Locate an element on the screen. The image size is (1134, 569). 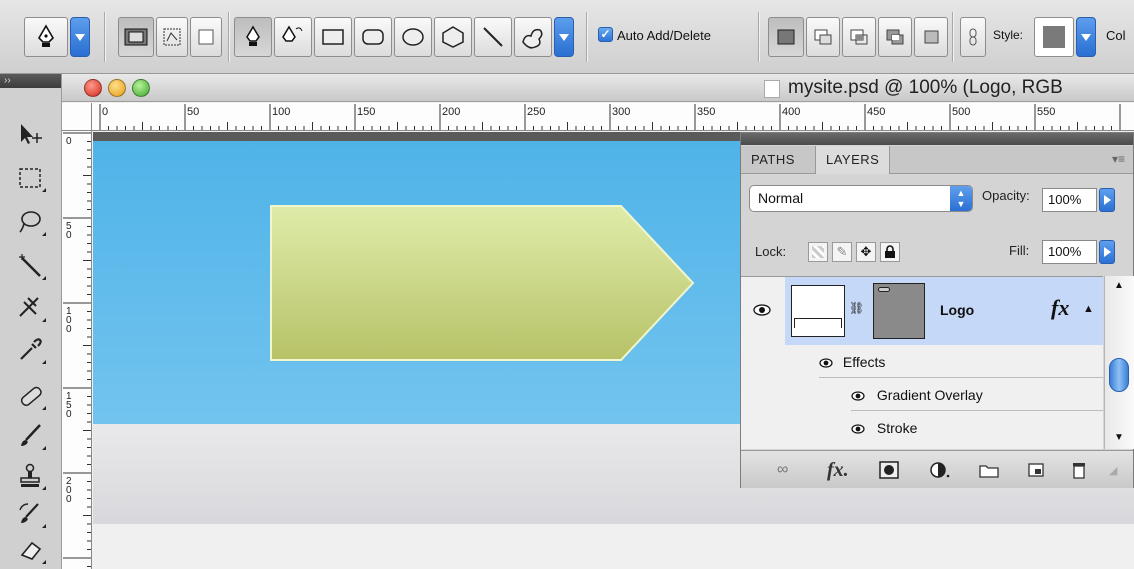
logo-arrow-shape is located at coordinates (484, 284).